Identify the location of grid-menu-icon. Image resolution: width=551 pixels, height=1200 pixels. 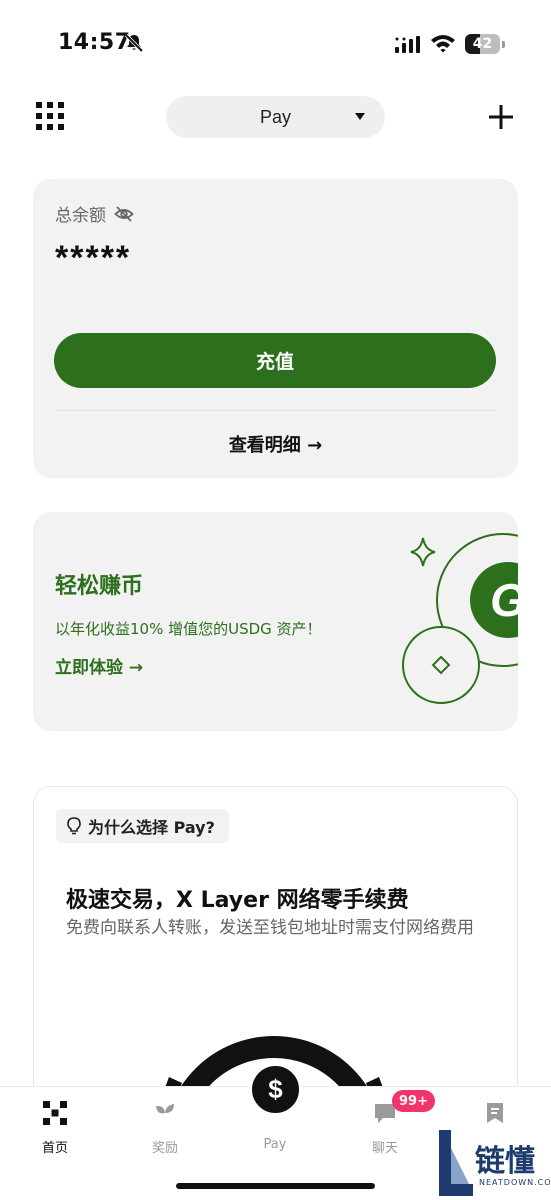
(50, 116).